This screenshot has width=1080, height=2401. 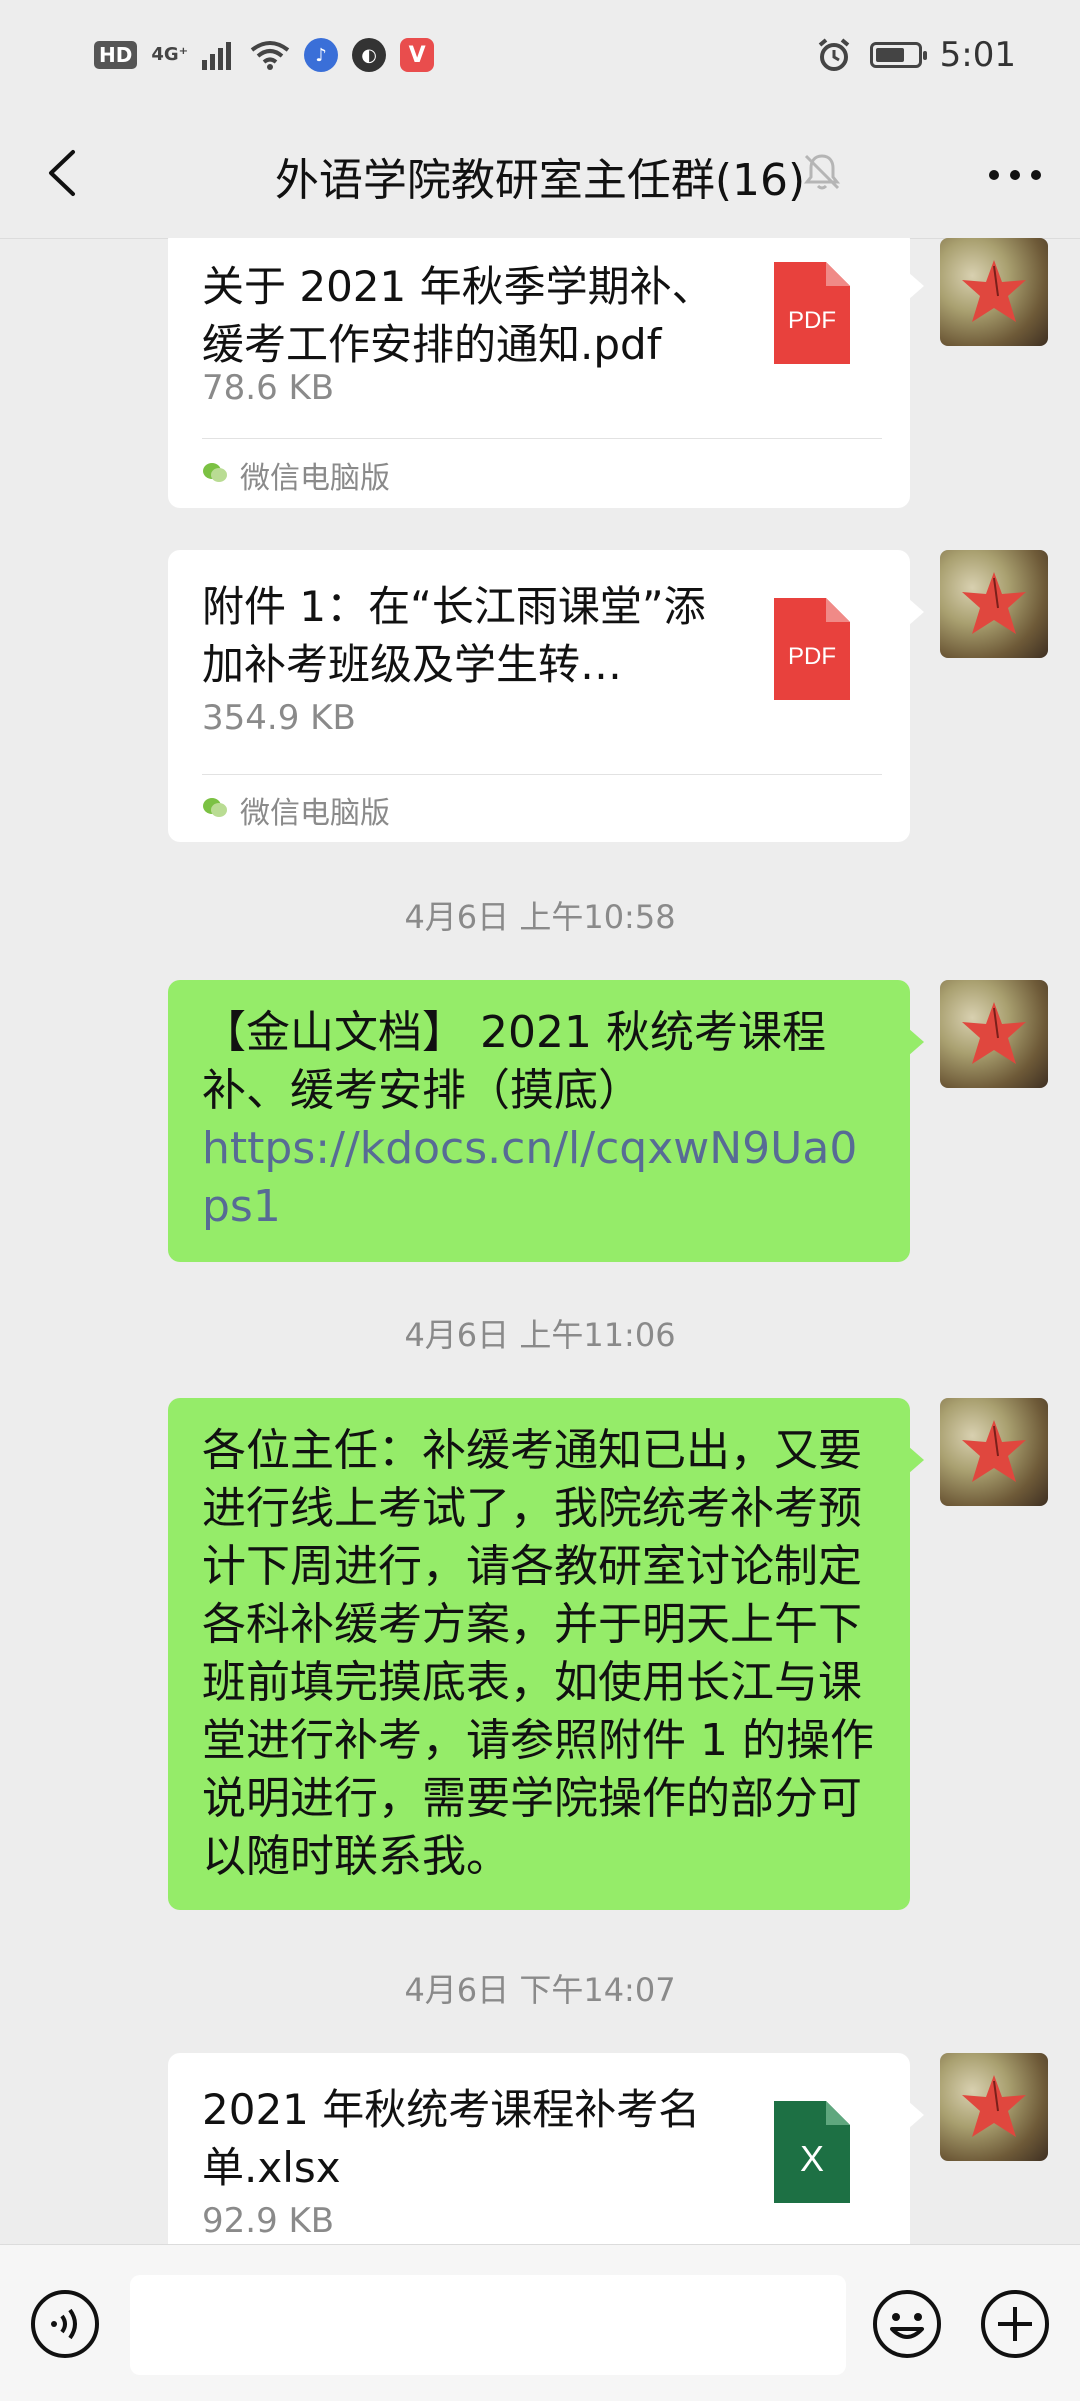 I want to click on svg-text: X, so click(x=812, y=2158).